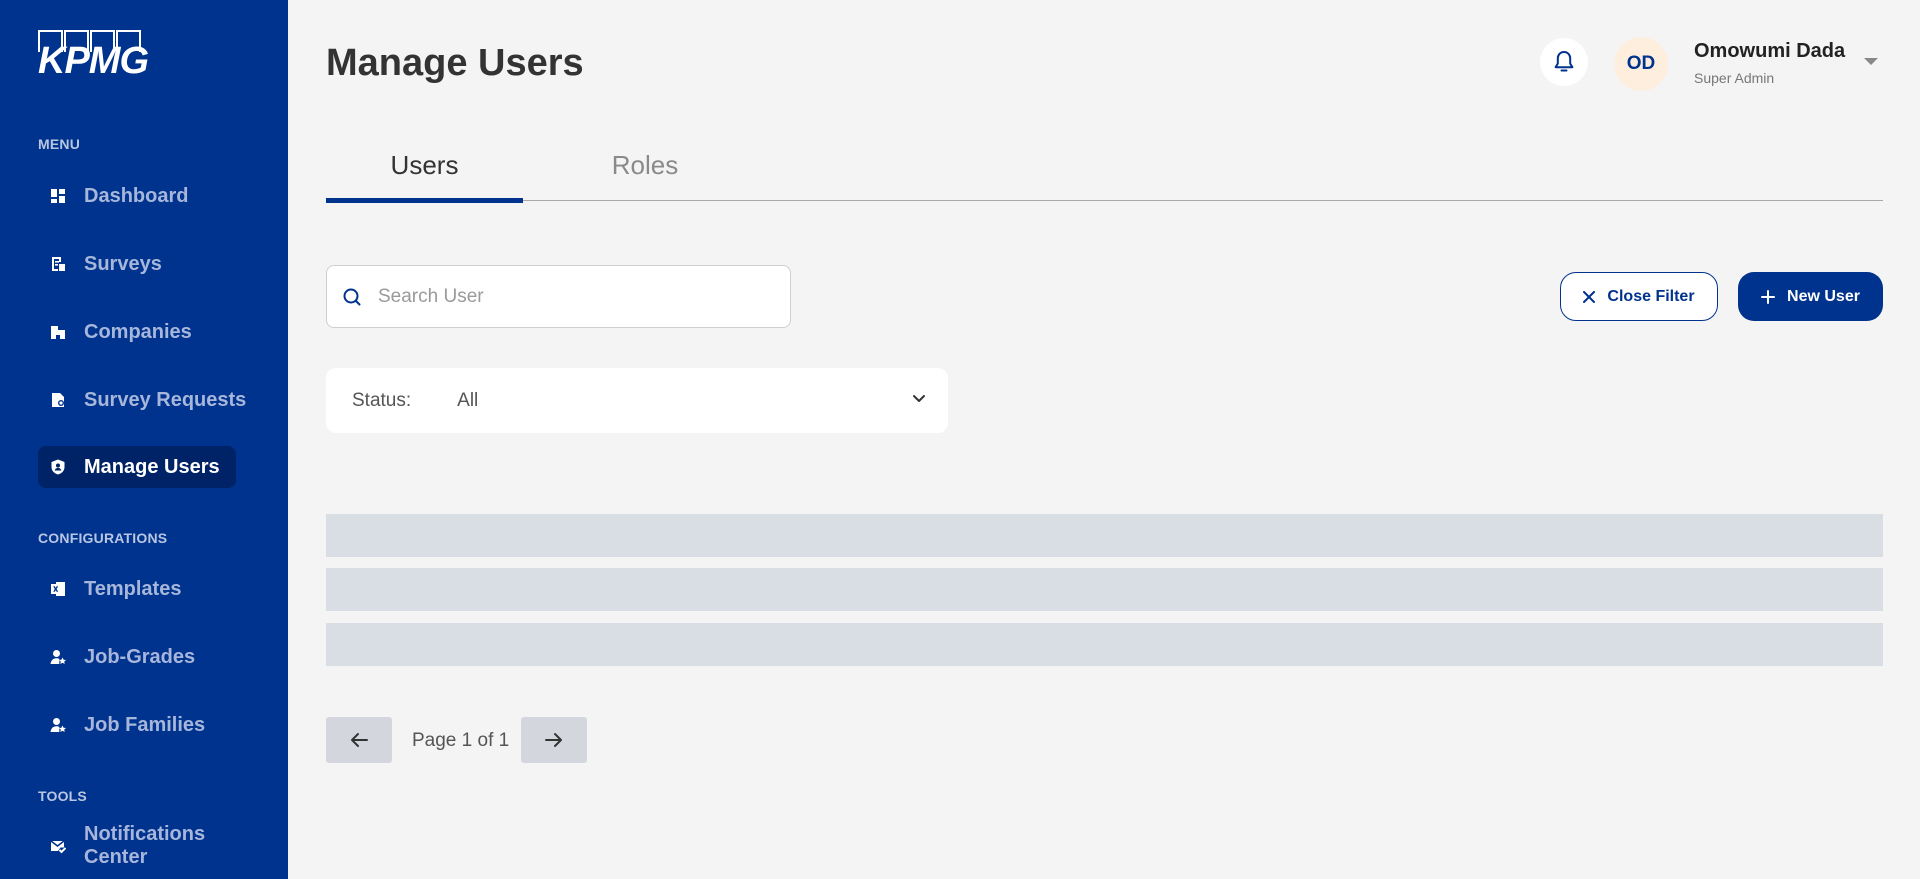 This screenshot has height=879, width=1920. Describe the element at coordinates (58, 400) in the screenshot. I see `request-icon` at that location.